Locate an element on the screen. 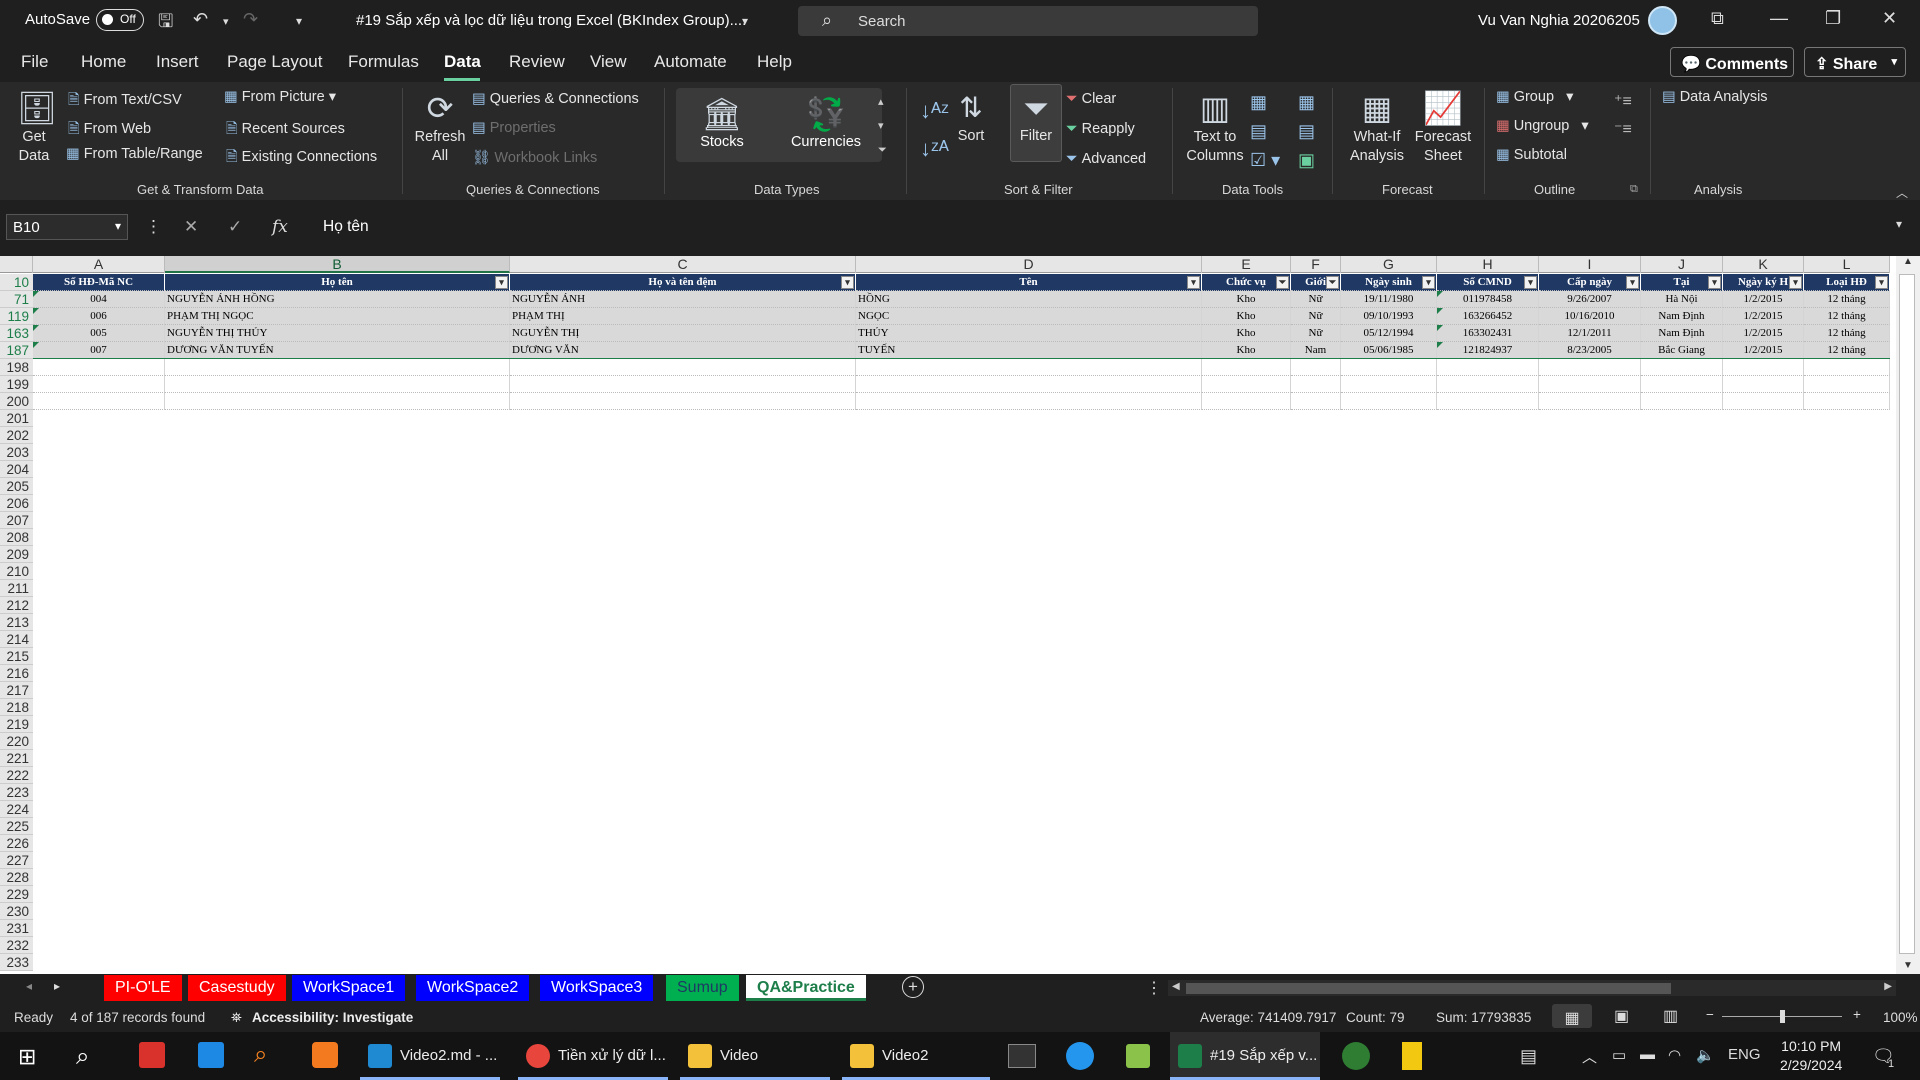 The height and width of the screenshot is (1080, 1920). hscroll-thumb is located at coordinates (1428, 988).